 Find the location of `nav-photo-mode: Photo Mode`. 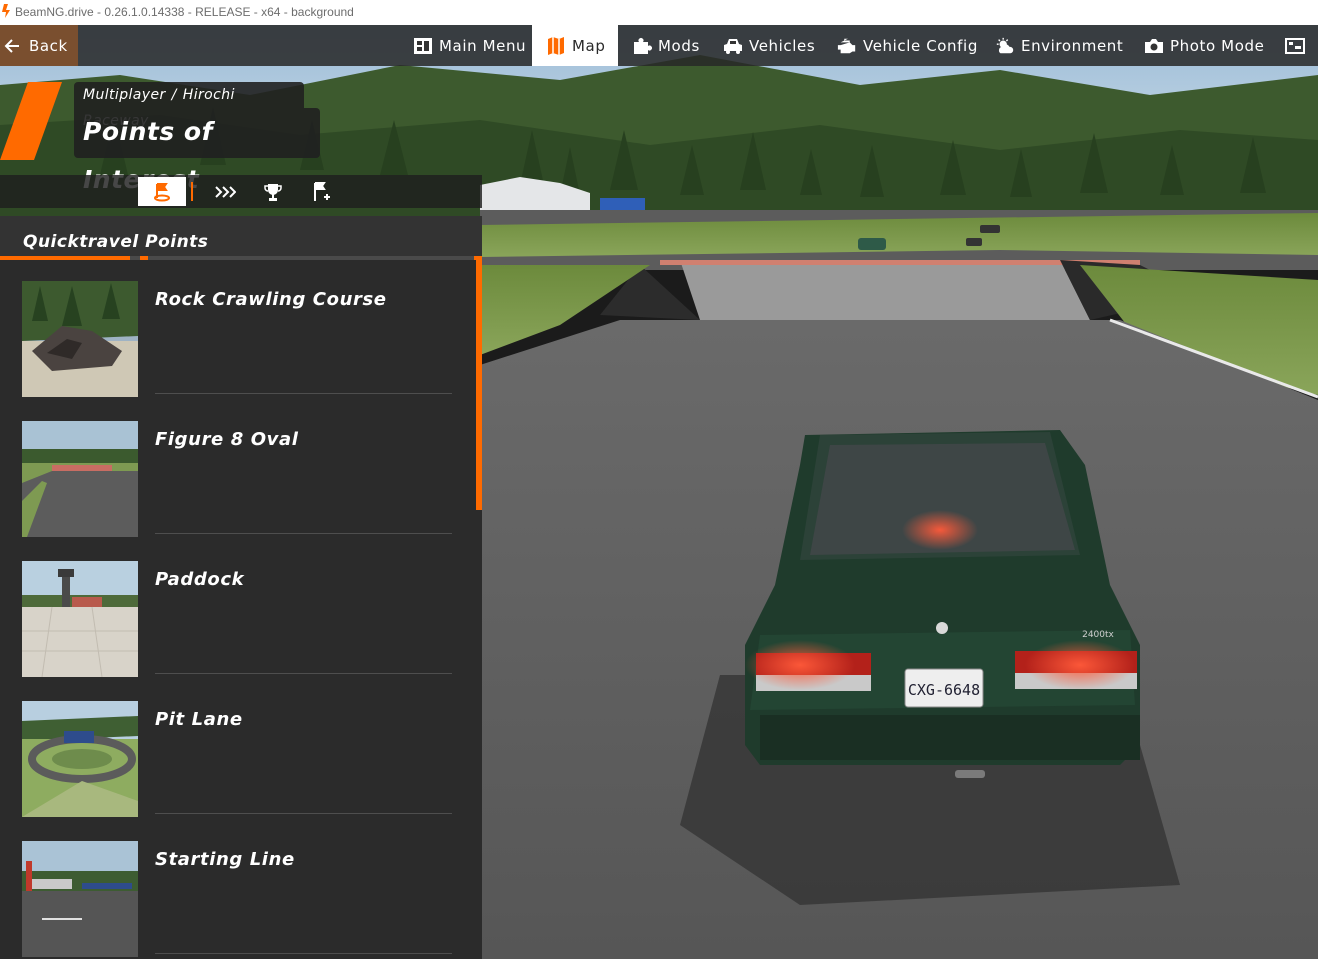

nav-photo-mode: Photo Mode is located at coordinates (1204, 45).